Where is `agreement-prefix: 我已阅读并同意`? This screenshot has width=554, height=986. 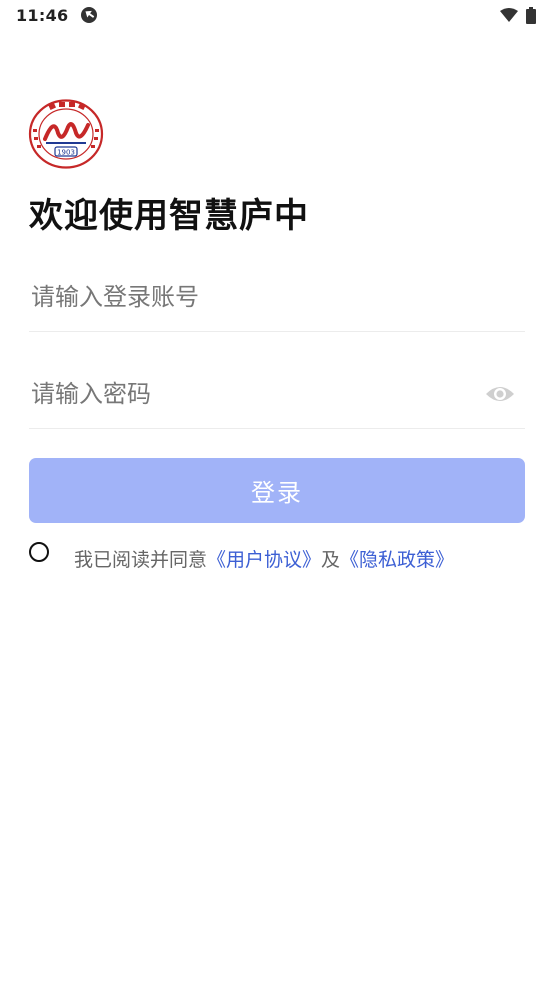 agreement-prefix: 我已阅读并同意 is located at coordinates (141, 560).